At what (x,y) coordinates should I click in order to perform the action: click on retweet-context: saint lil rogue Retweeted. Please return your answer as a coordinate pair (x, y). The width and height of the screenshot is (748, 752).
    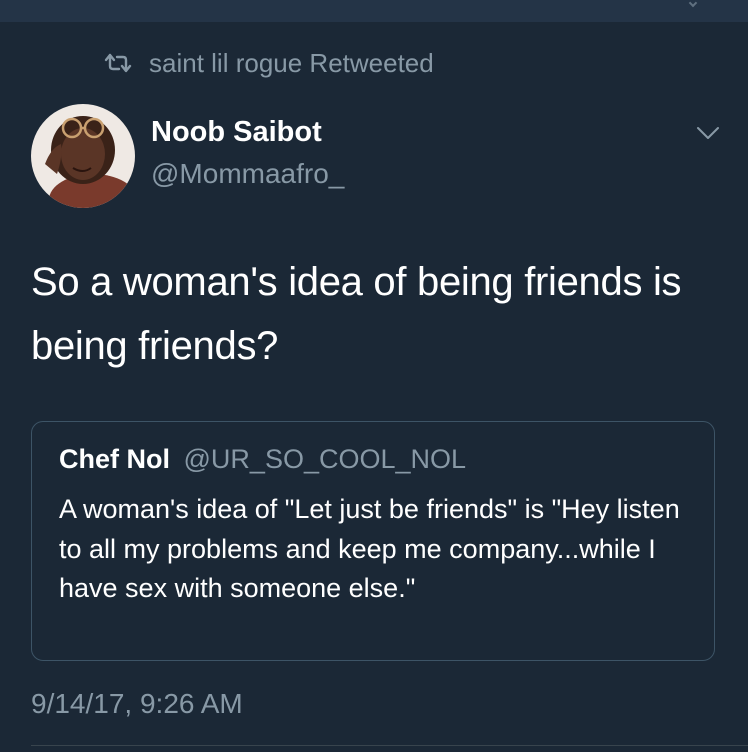
    Looking at the image, I should click on (268, 63).